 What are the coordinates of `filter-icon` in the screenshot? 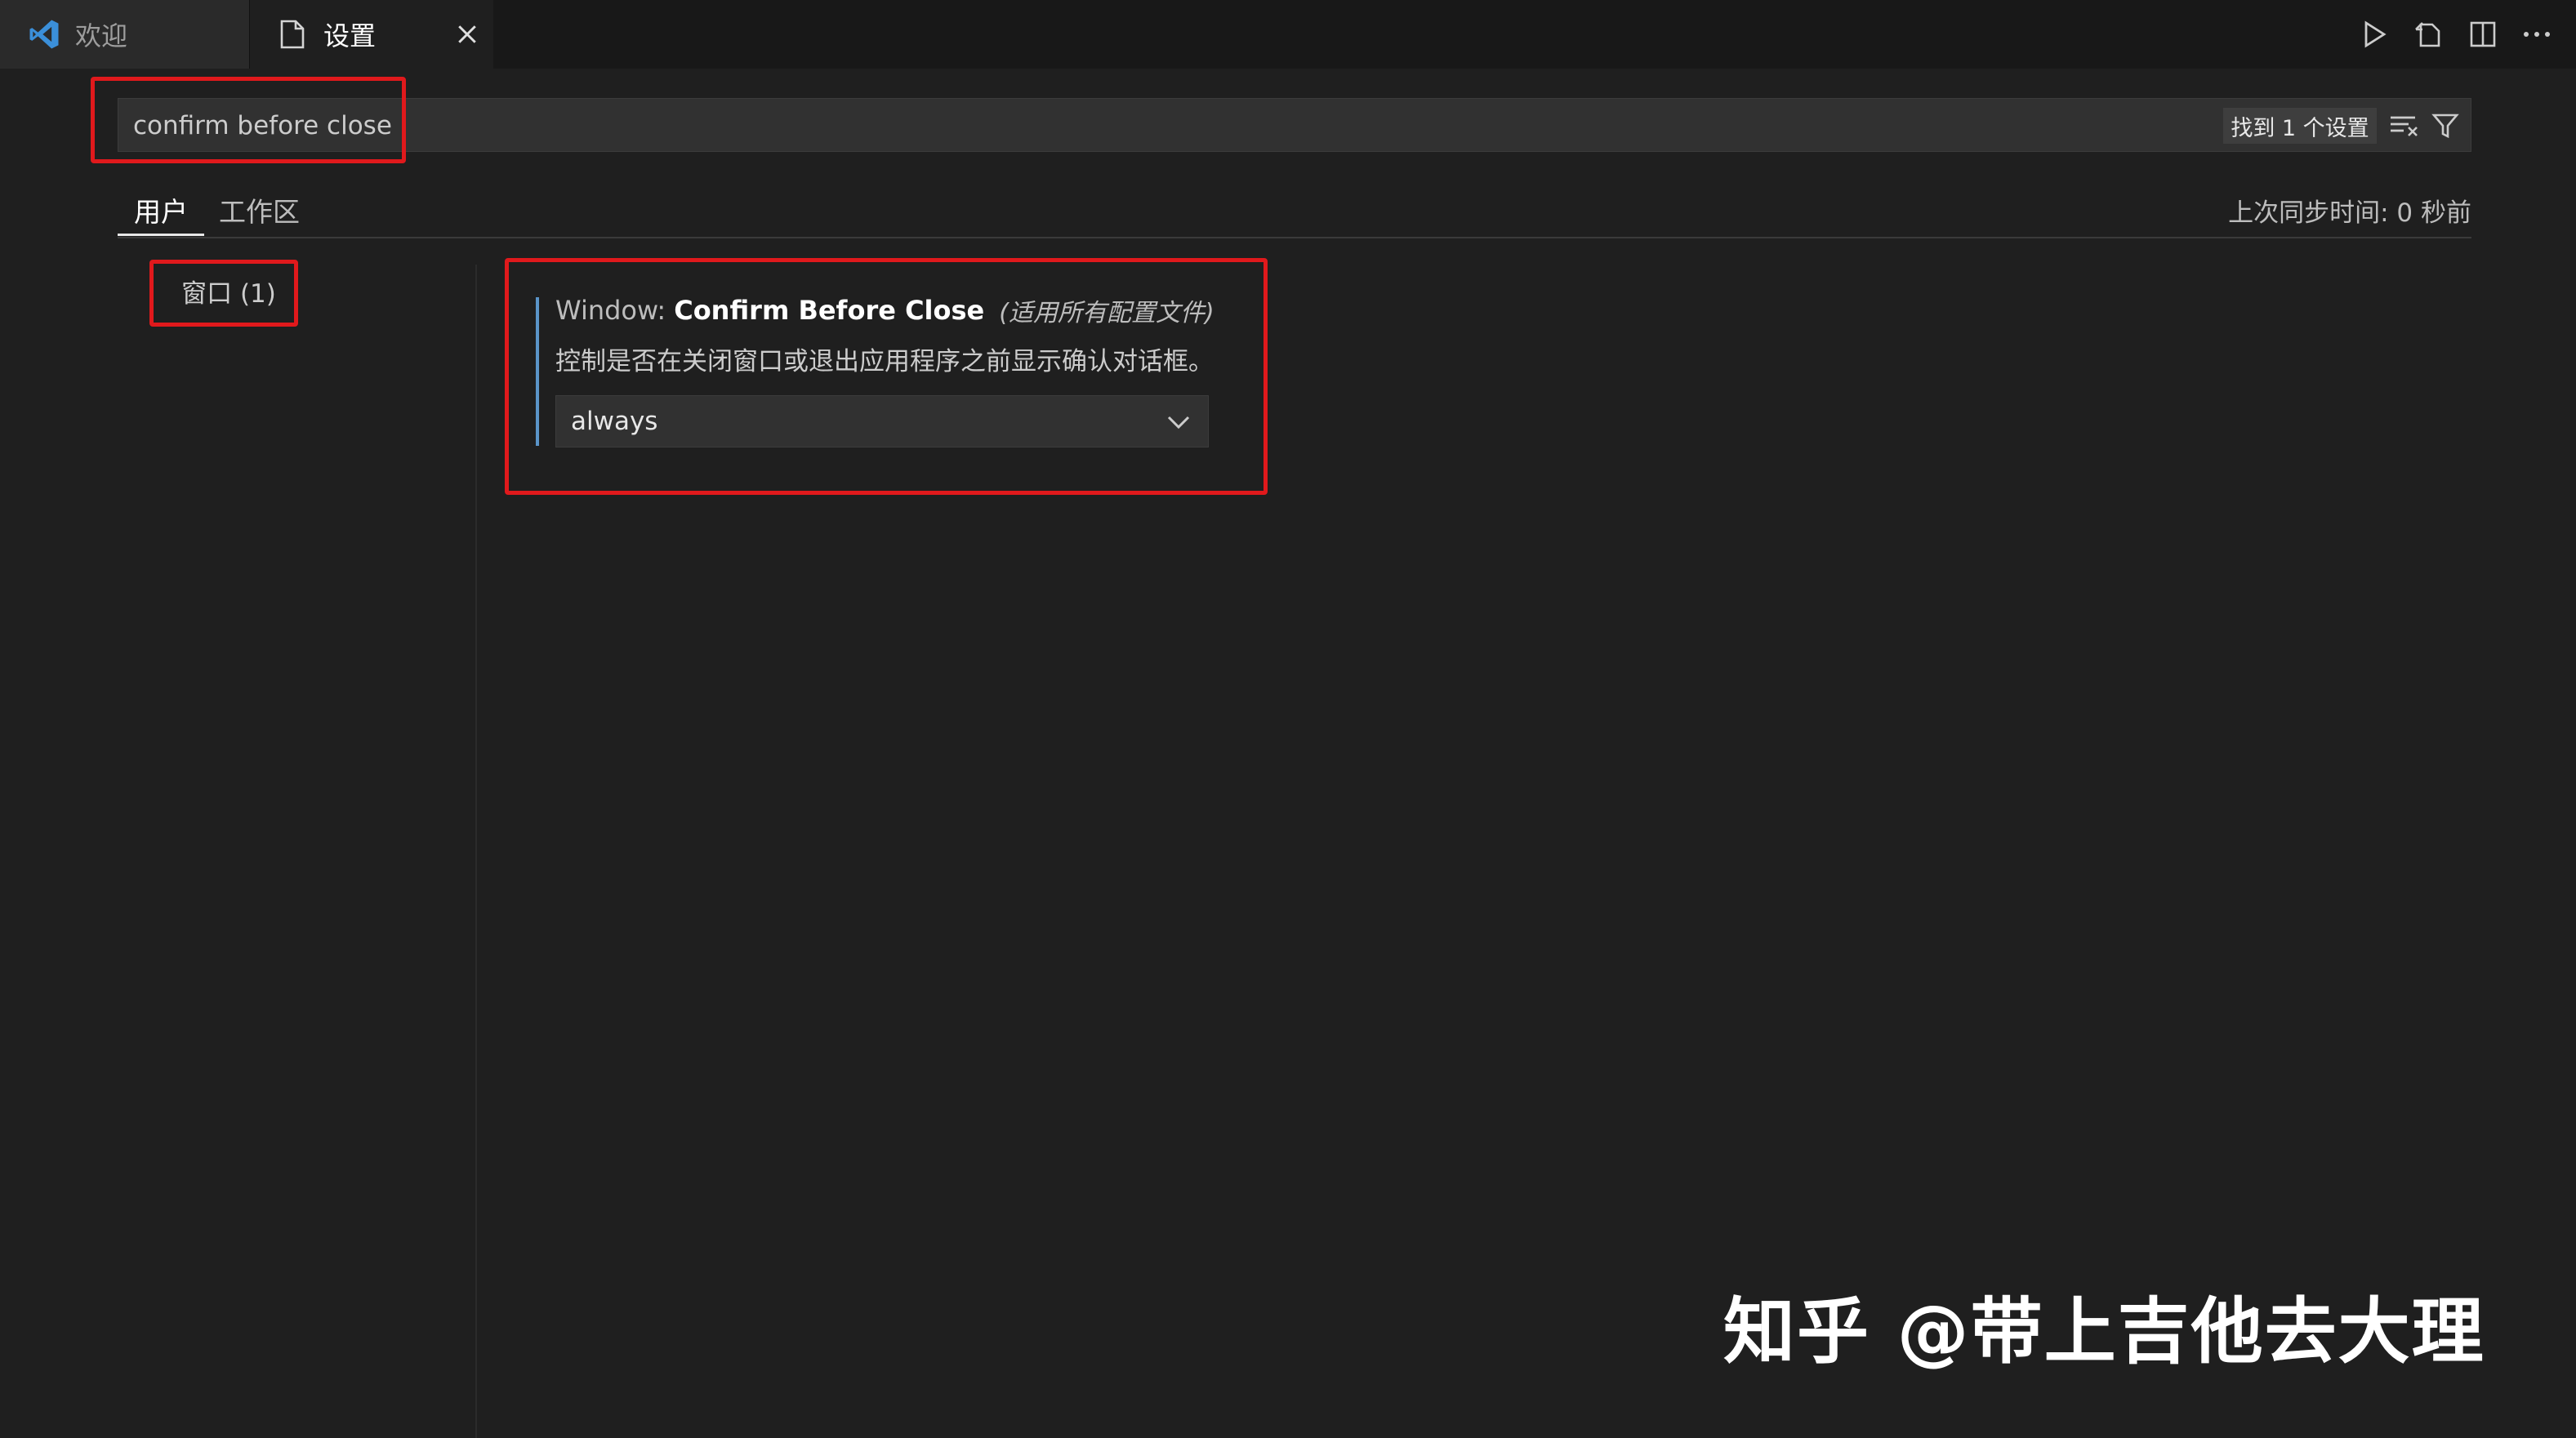 It's located at (2445, 126).